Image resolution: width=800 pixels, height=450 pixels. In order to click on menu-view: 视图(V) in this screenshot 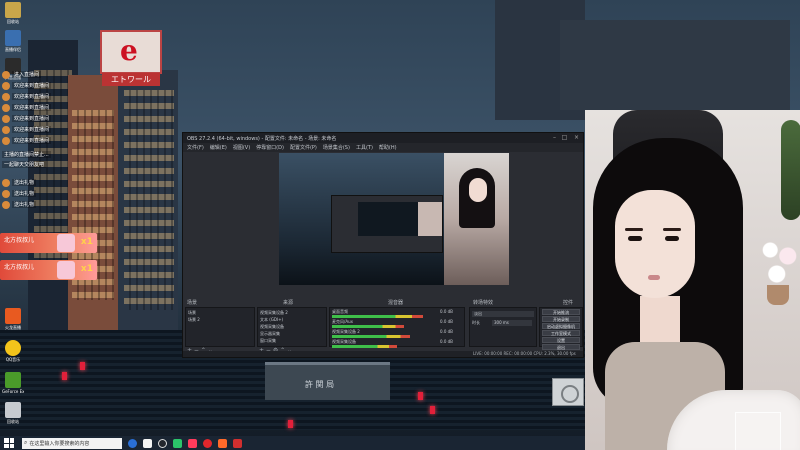, I will do `click(241, 147)`.